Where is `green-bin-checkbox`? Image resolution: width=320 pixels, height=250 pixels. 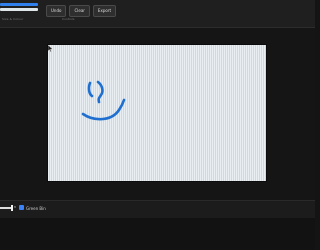
green-bin-checkbox is located at coordinates (21, 207).